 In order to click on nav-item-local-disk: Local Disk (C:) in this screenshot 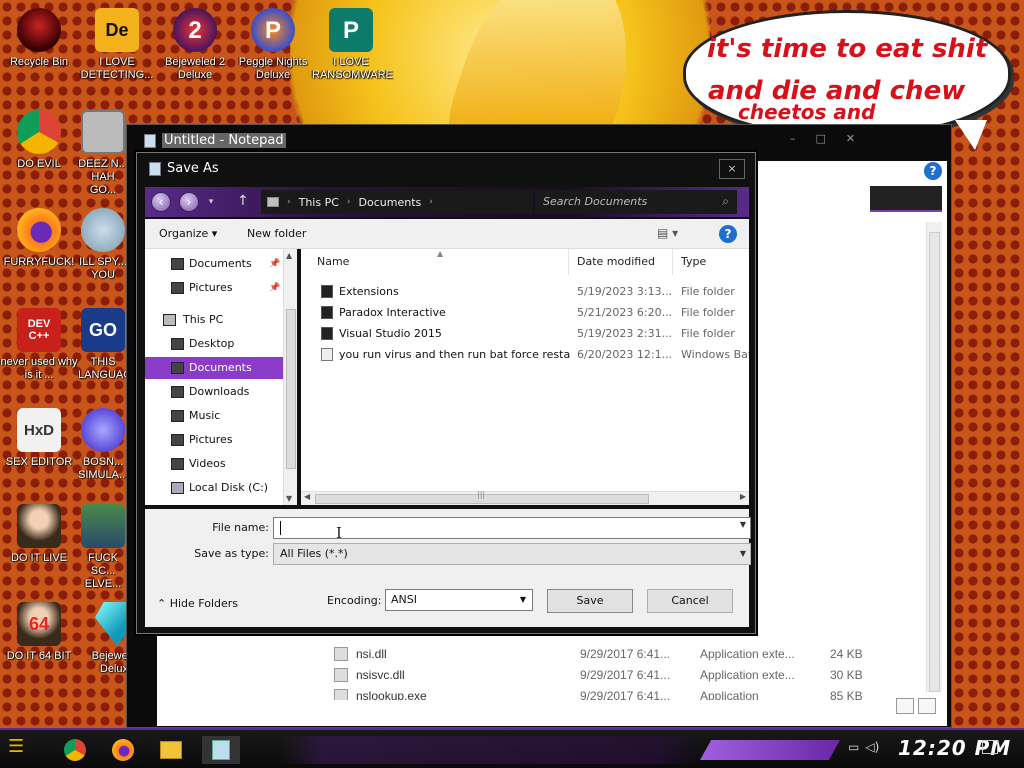, I will do `click(214, 488)`.